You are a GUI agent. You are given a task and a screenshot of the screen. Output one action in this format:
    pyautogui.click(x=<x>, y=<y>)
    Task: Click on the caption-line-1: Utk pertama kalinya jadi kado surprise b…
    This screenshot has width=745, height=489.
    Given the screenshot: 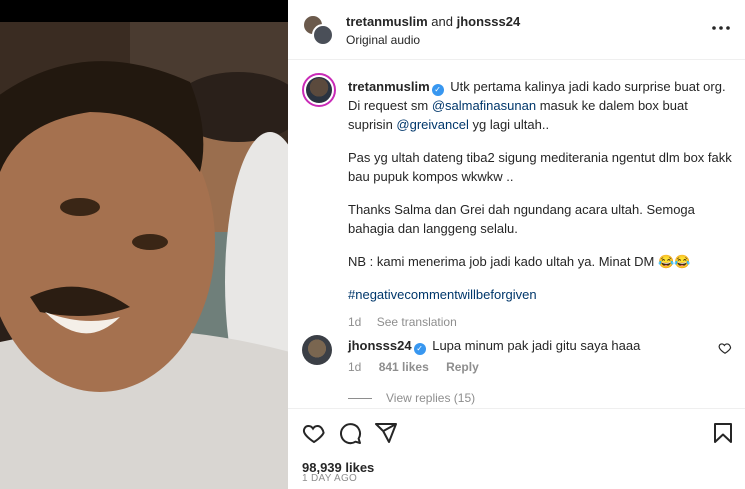 What is the action you would take?
    pyautogui.click(x=588, y=86)
    